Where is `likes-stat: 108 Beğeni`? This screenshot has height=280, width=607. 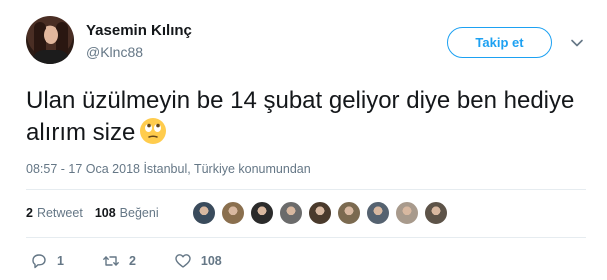 likes-stat: 108 Beğeni is located at coordinates (127, 213).